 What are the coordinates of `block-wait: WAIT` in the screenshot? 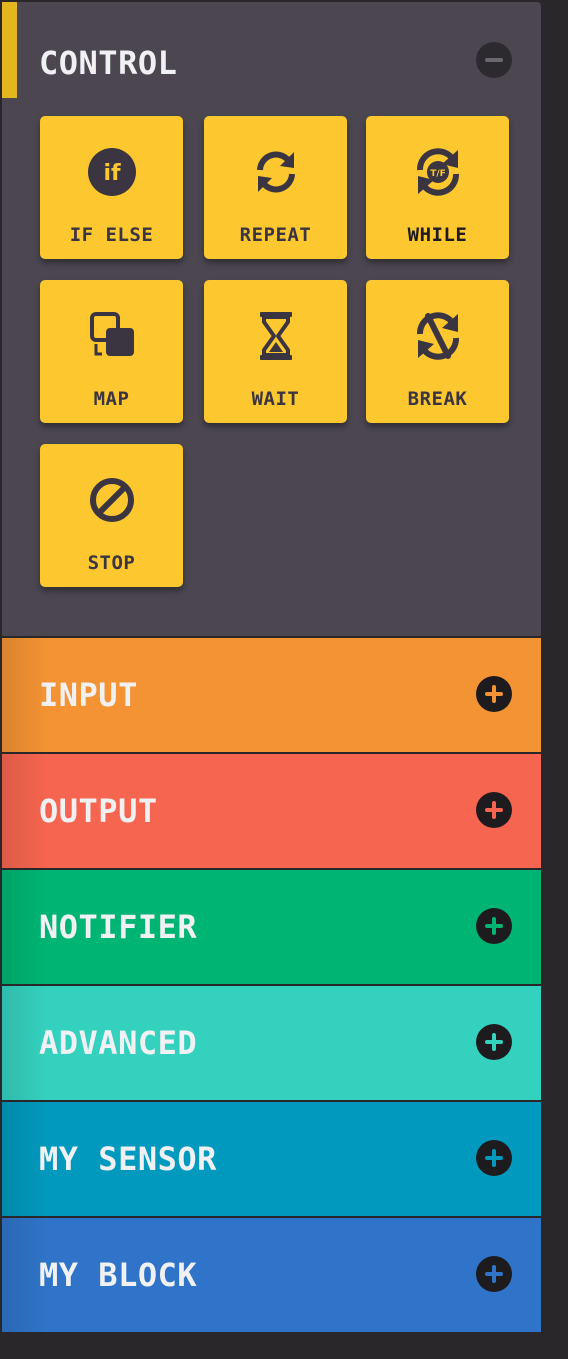 It's located at (275, 351).